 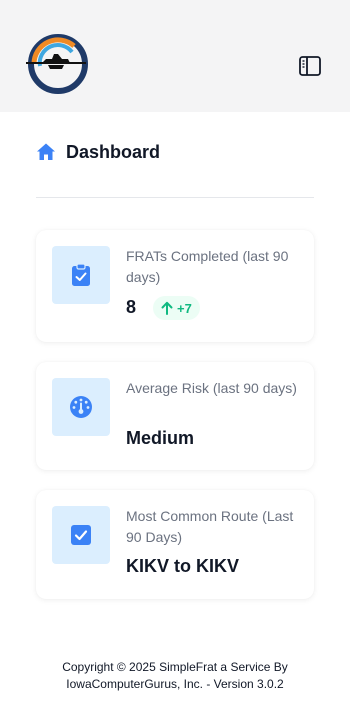 What do you see at coordinates (56, 64) in the screenshot?
I see `airplane-logo-icon` at bounding box center [56, 64].